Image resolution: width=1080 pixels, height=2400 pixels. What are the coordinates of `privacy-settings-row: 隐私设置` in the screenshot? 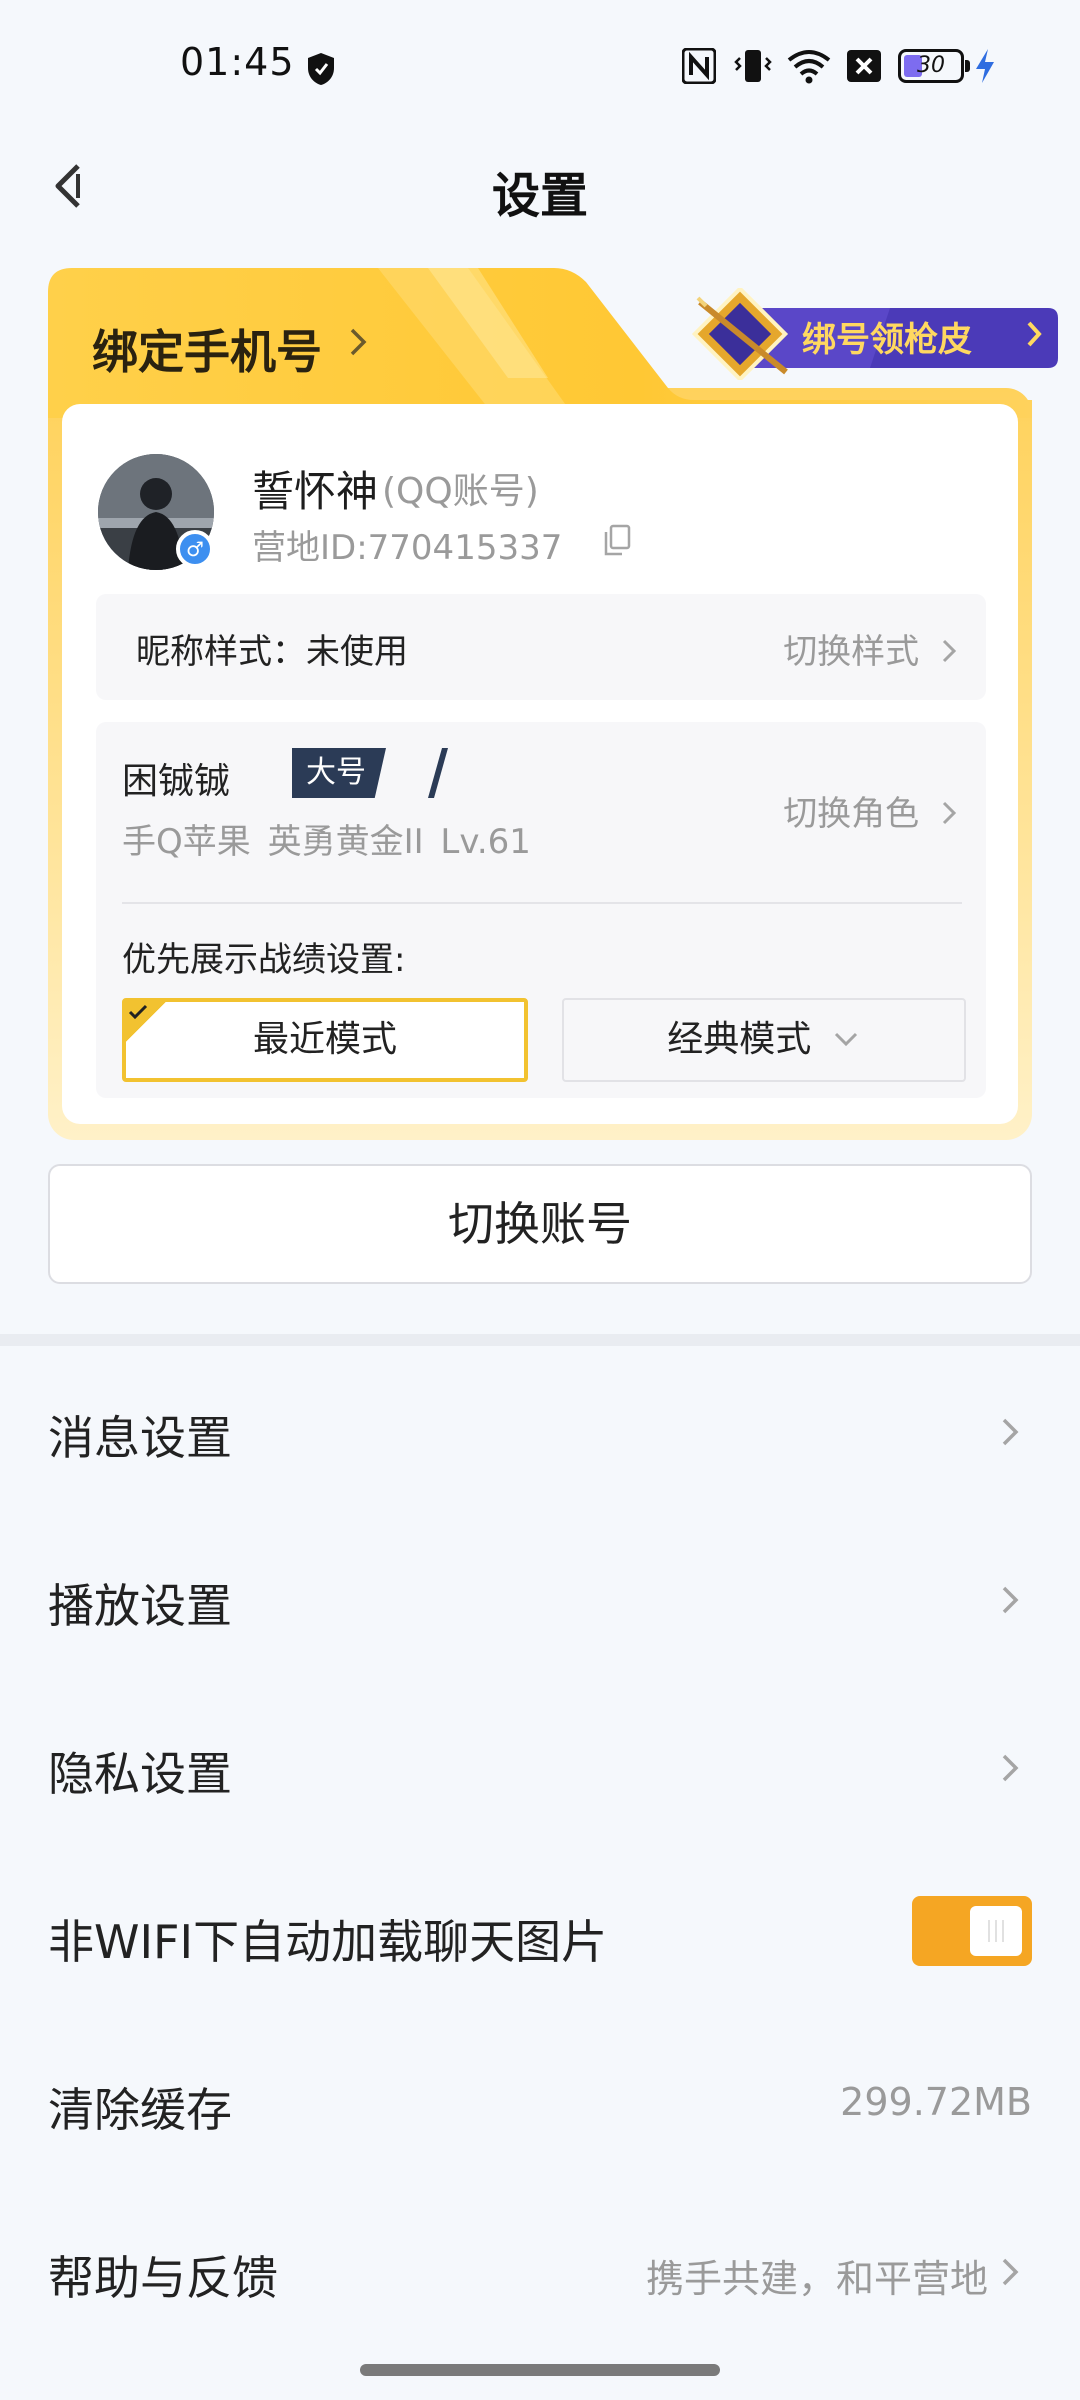 It's located at (540, 1769).